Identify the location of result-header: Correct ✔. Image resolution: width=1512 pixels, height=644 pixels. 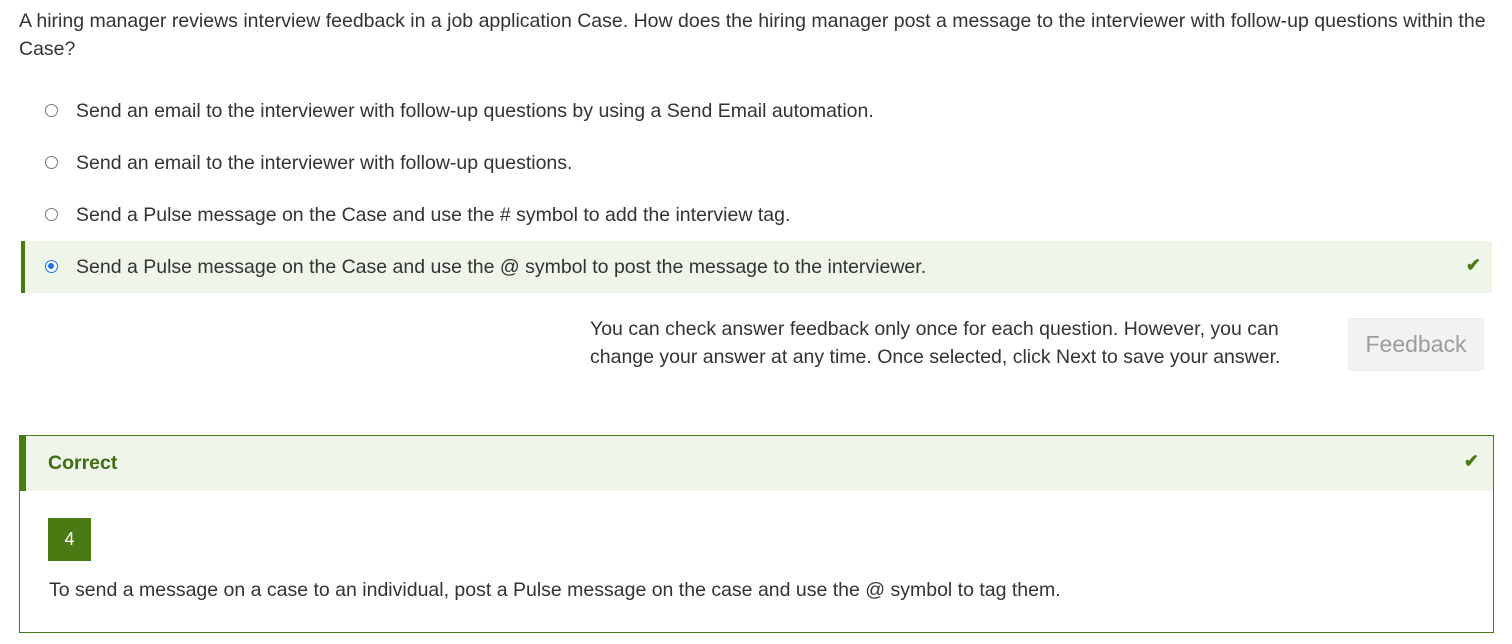
(756, 463).